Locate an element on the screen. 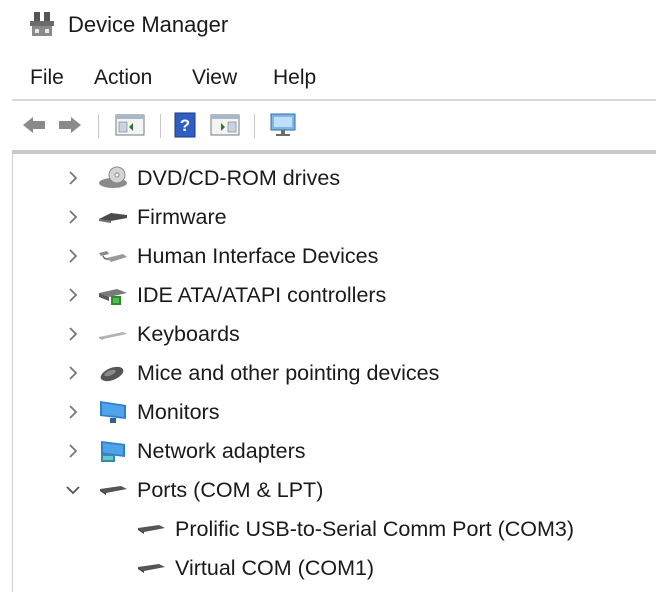 Image resolution: width=656 pixels, height=592 pixels. menu-divider is located at coordinates (334, 100).